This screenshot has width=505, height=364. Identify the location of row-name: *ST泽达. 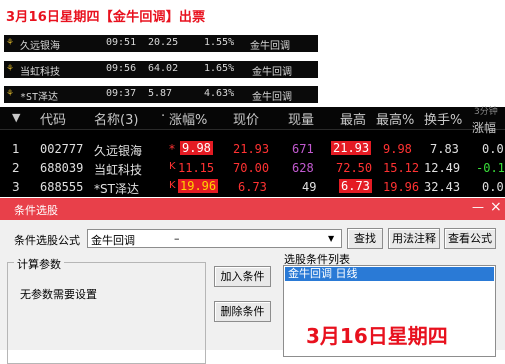
(116, 189).